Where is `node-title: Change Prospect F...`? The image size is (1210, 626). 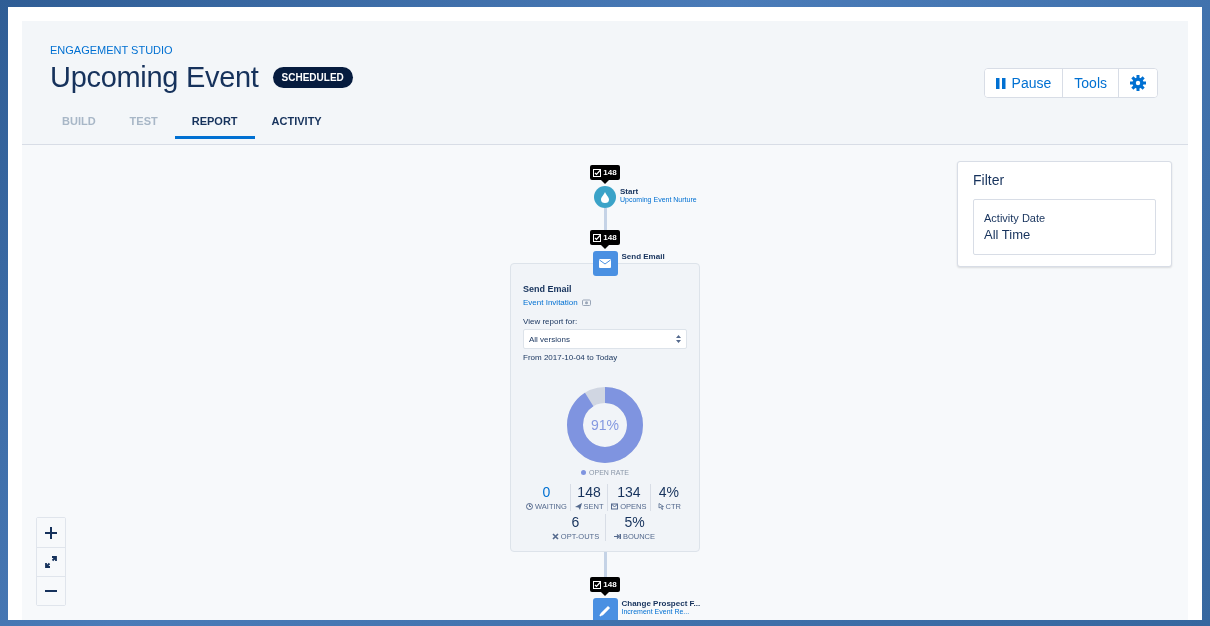
node-title: Change Prospect F... is located at coordinates (661, 603).